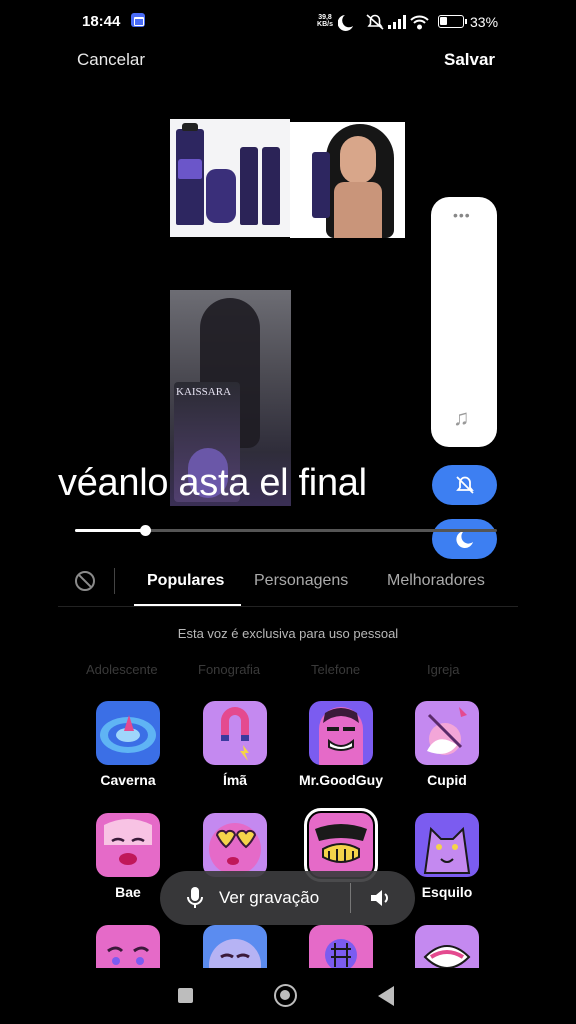 The image size is (576, 1024). Describe the element at coordinates (443, 669) in the screenshot. I see `faded-effect-label: Igreja` at that location.